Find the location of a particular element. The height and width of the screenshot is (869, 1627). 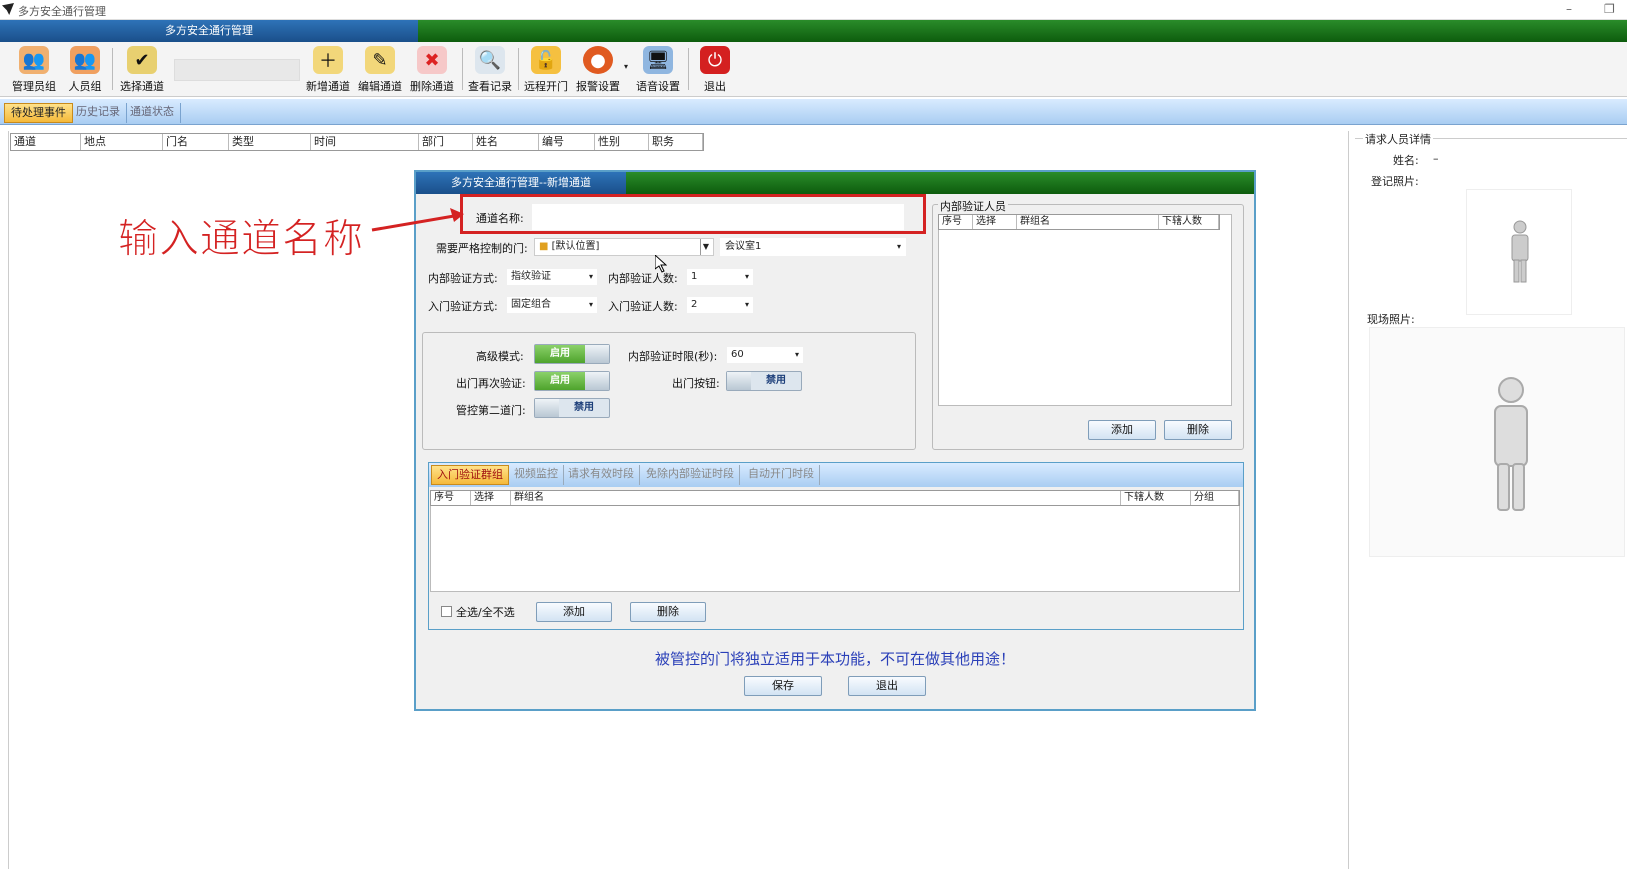

entry-count-select: 2 ▾ is located at coordinates (720, 305).